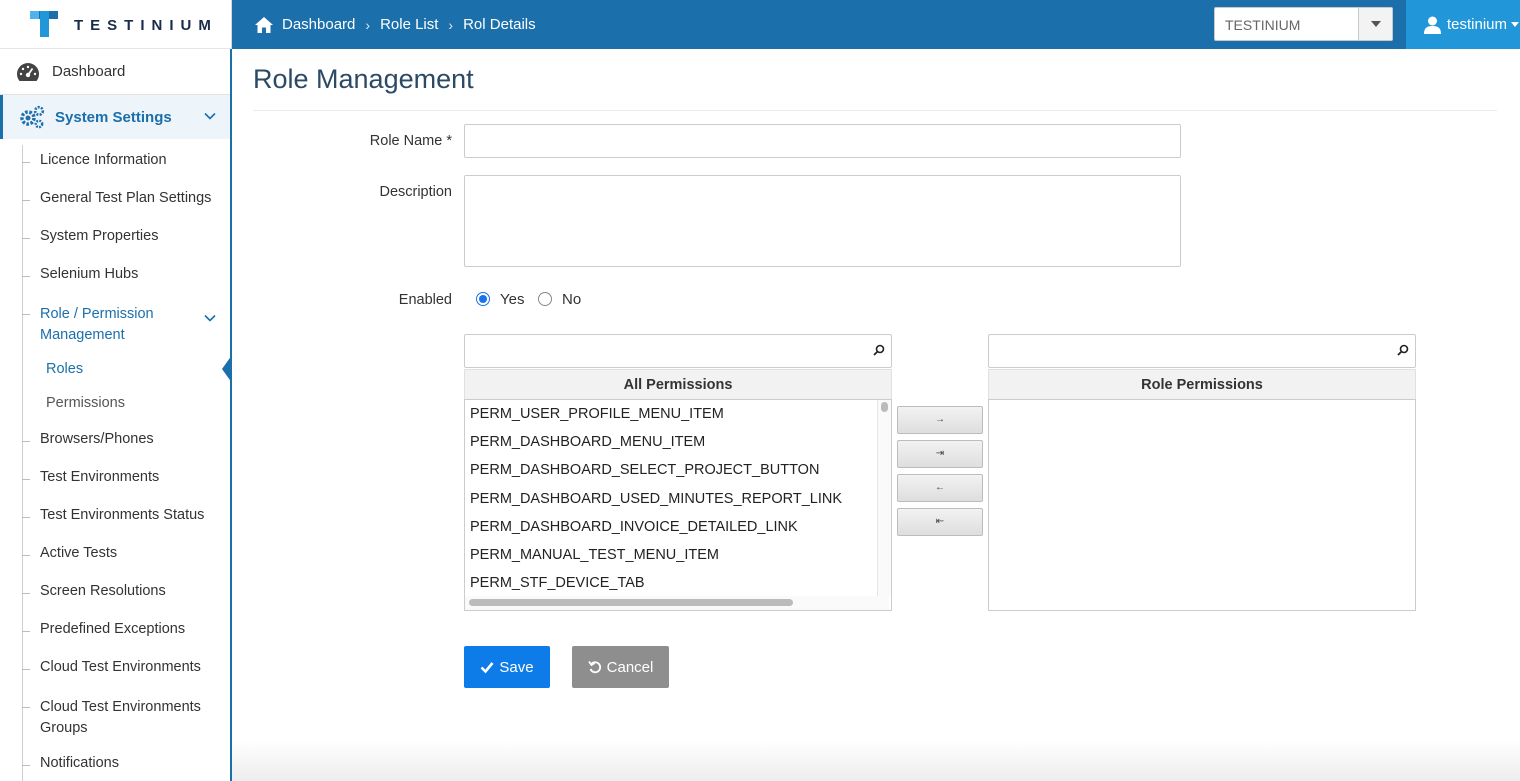 Image resolution: width=1520 pixels, height=781 pixels. I want to click on sidebar-item-label: Notifications, so click(79, 763).